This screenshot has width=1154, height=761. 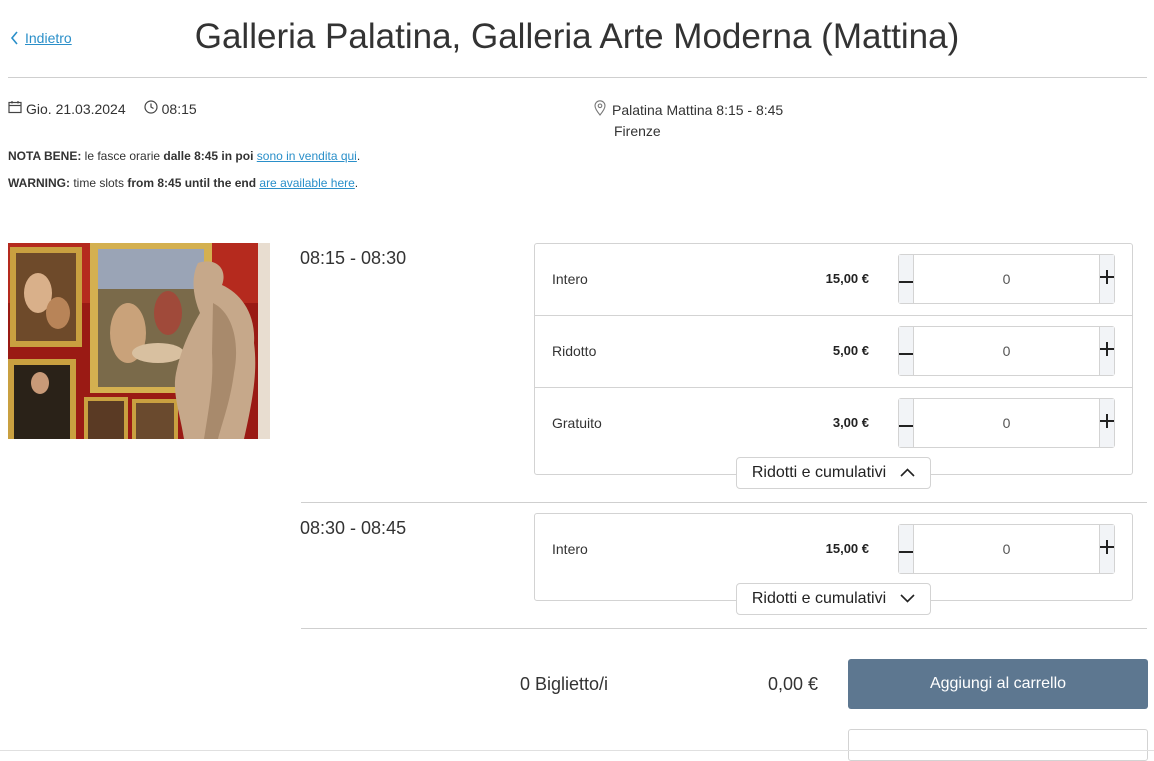 What do you see at coordinates (151, 108) in the screenshot?
I see `clock-icon` at bounding box center [151, 108].